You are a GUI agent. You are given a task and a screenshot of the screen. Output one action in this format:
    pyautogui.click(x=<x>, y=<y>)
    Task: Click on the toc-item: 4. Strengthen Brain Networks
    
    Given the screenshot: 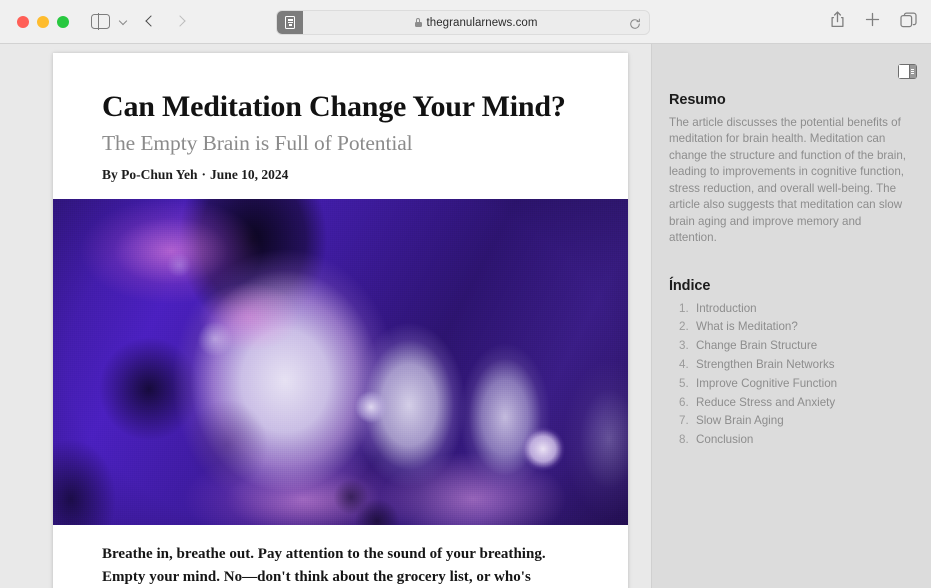 What is the action you would take?
    pyautogui.click(x=790, y=365)
    